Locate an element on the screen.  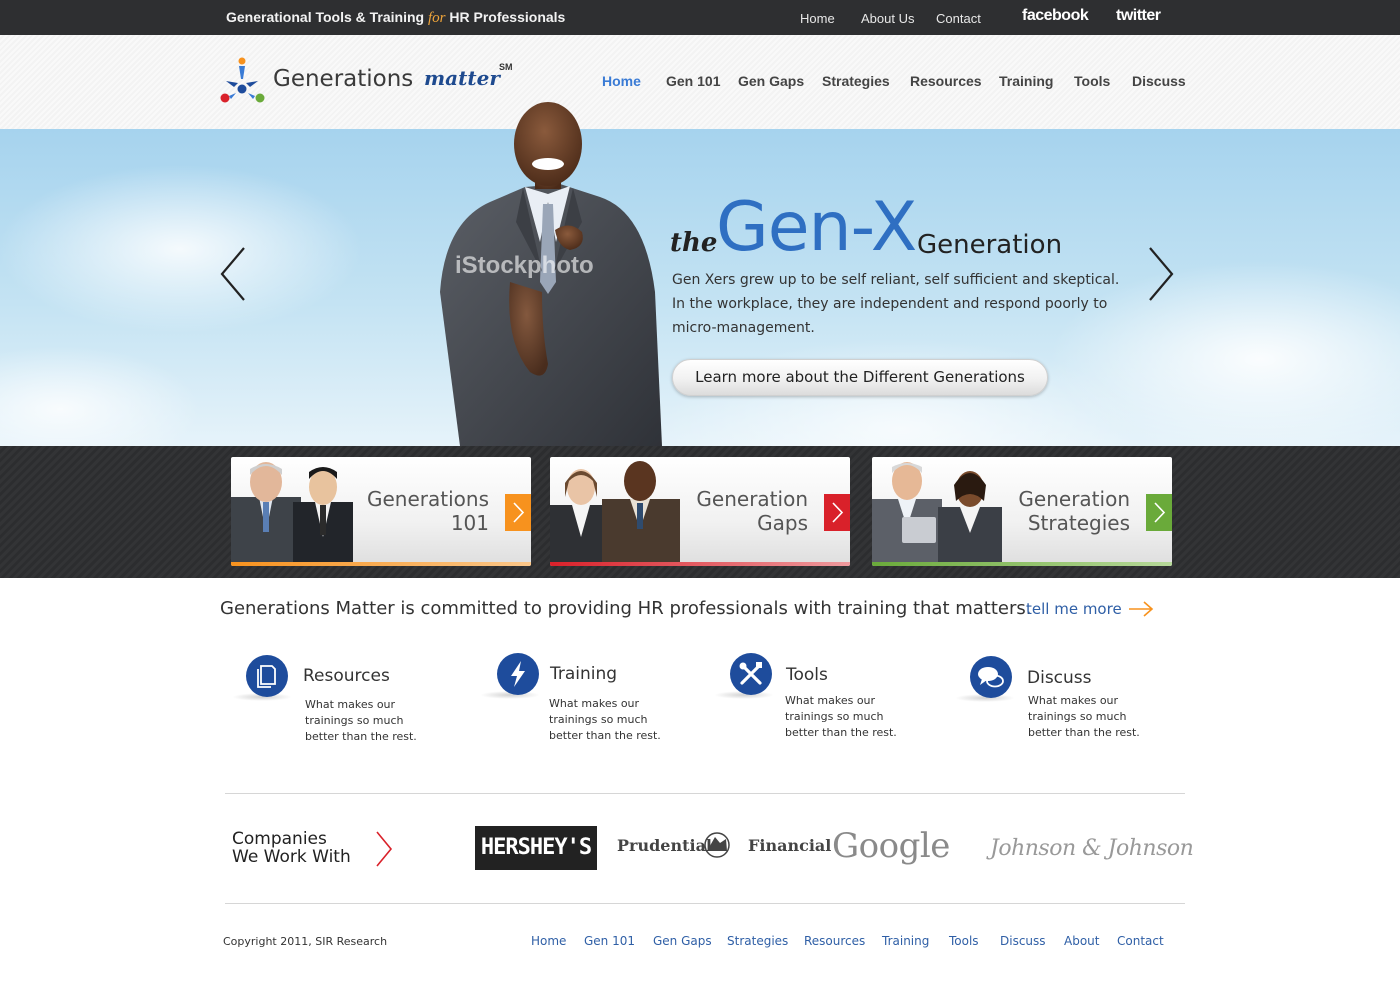
slider-next-arrow-icon is located at coordinates (1161, 274).